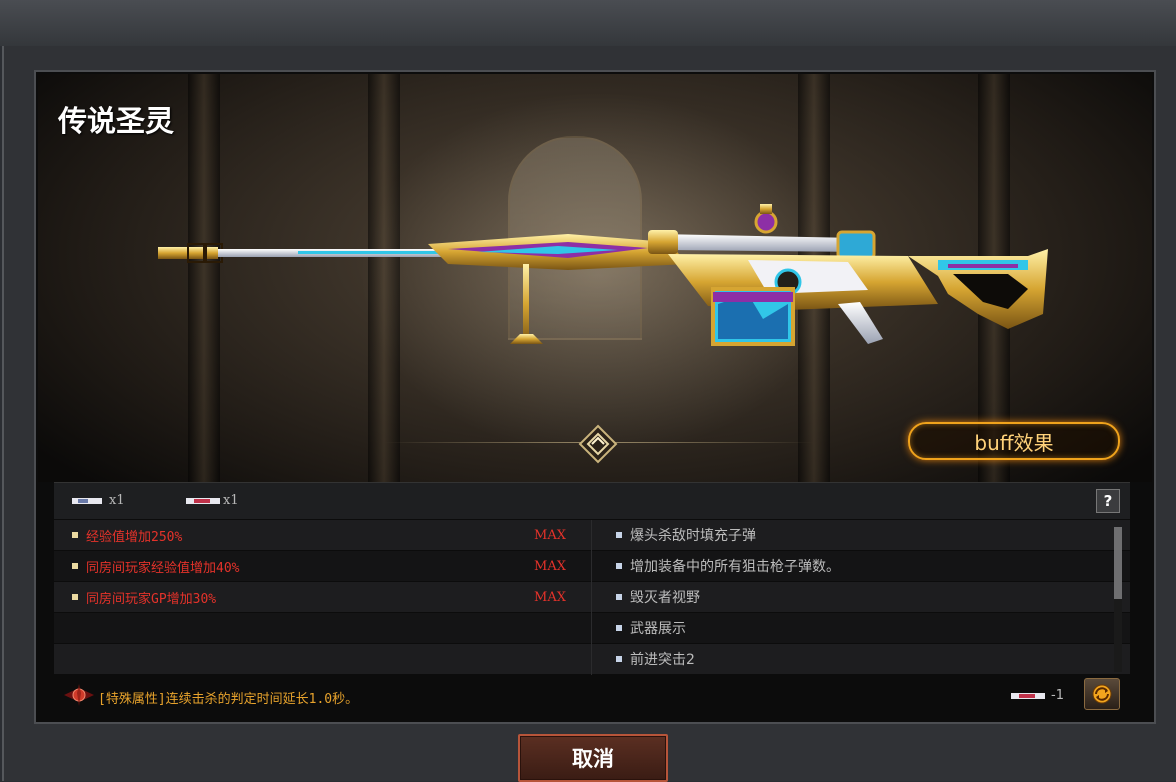  Describe the element at coordinates (1118, 599) in the screenshot. I see `scrollbar` at that location.